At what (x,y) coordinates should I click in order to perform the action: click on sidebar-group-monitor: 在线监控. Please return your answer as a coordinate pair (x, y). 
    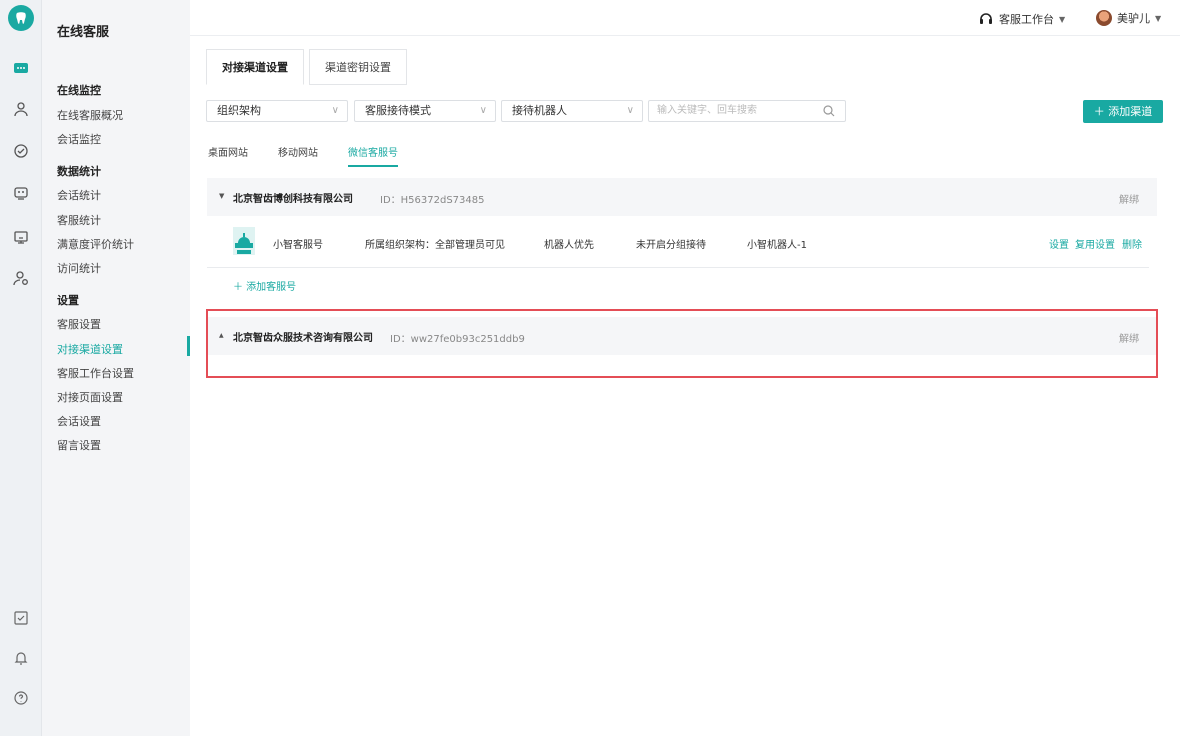
    Looking at the image, I should click on (79, 90).